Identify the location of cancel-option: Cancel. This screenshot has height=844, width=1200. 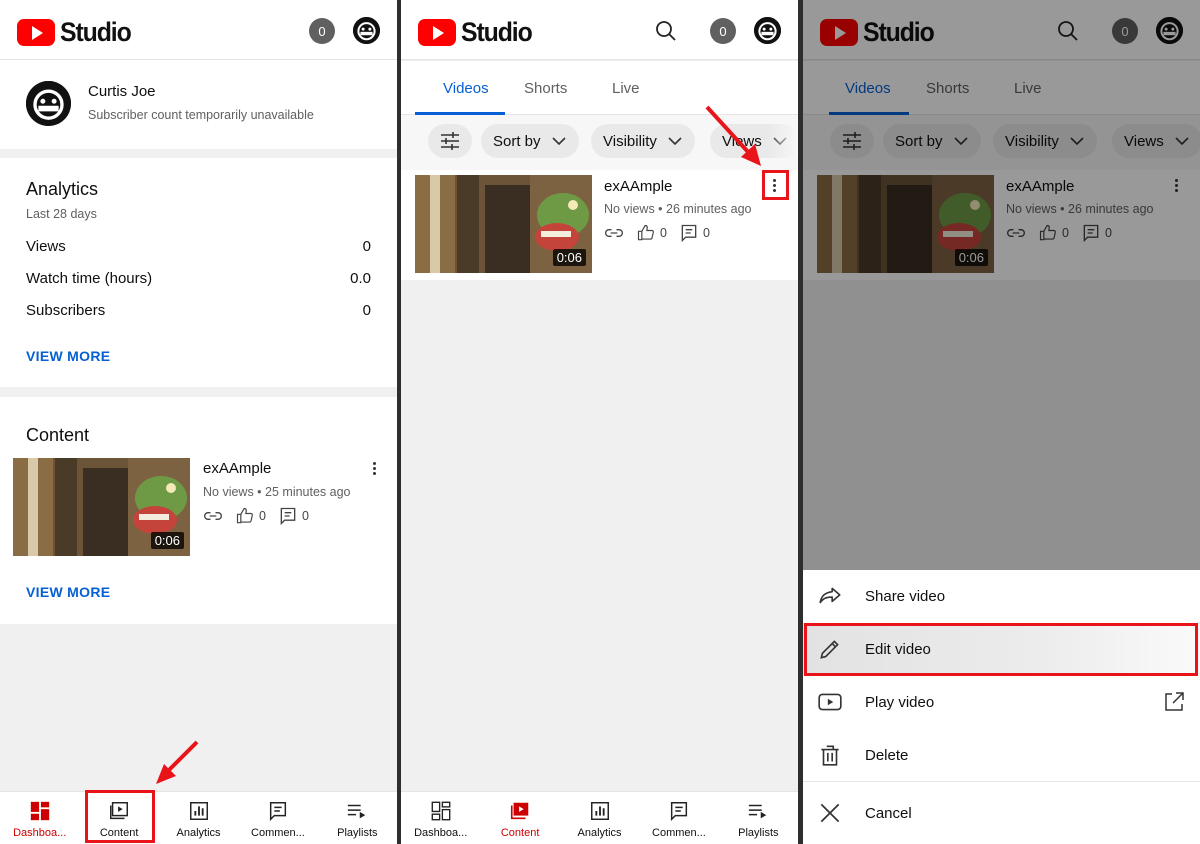
(1001, 813).